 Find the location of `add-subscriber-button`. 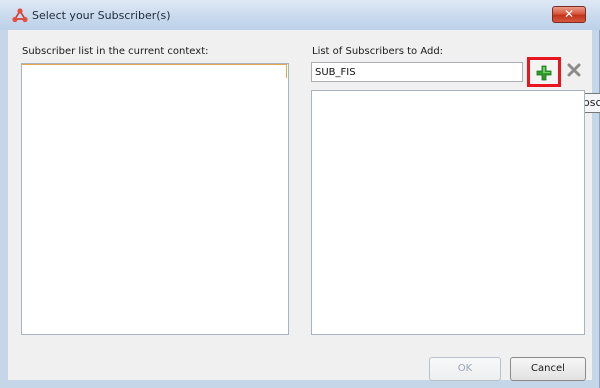

add-subscriber-button is located at coordinates (544, 72).